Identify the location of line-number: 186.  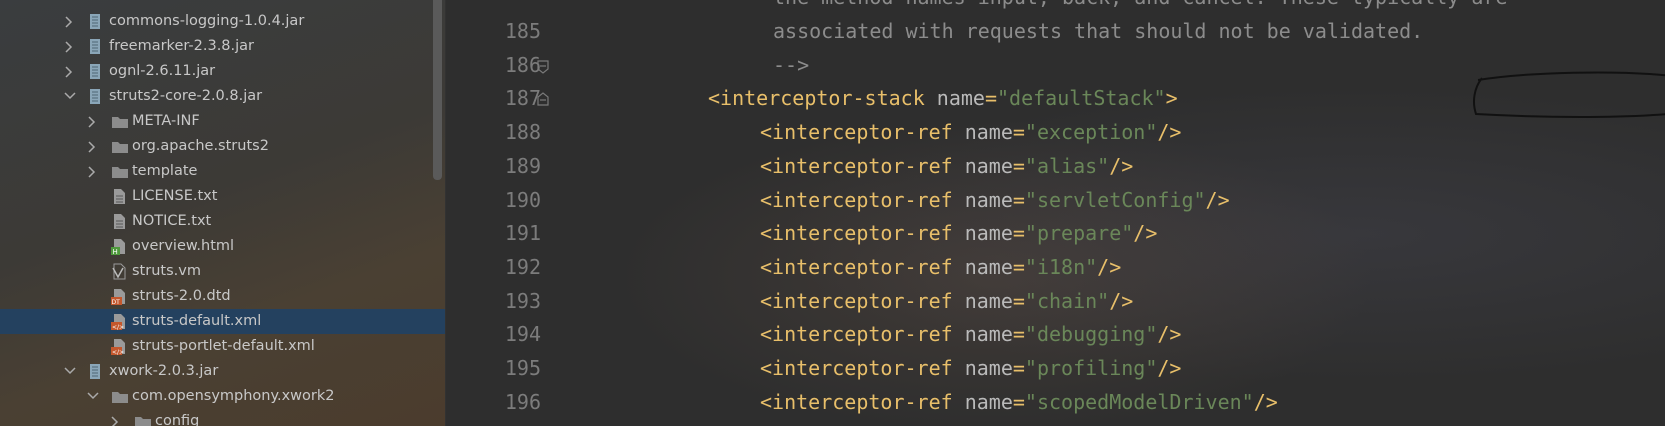
(522, 64).